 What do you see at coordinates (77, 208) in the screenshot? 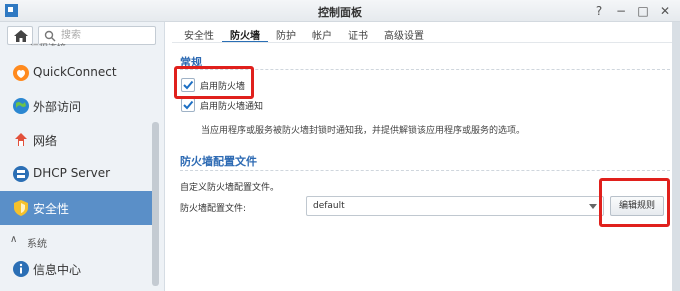
I see `sidebar-item-security: 安全性` at bounding box center [77, 208].